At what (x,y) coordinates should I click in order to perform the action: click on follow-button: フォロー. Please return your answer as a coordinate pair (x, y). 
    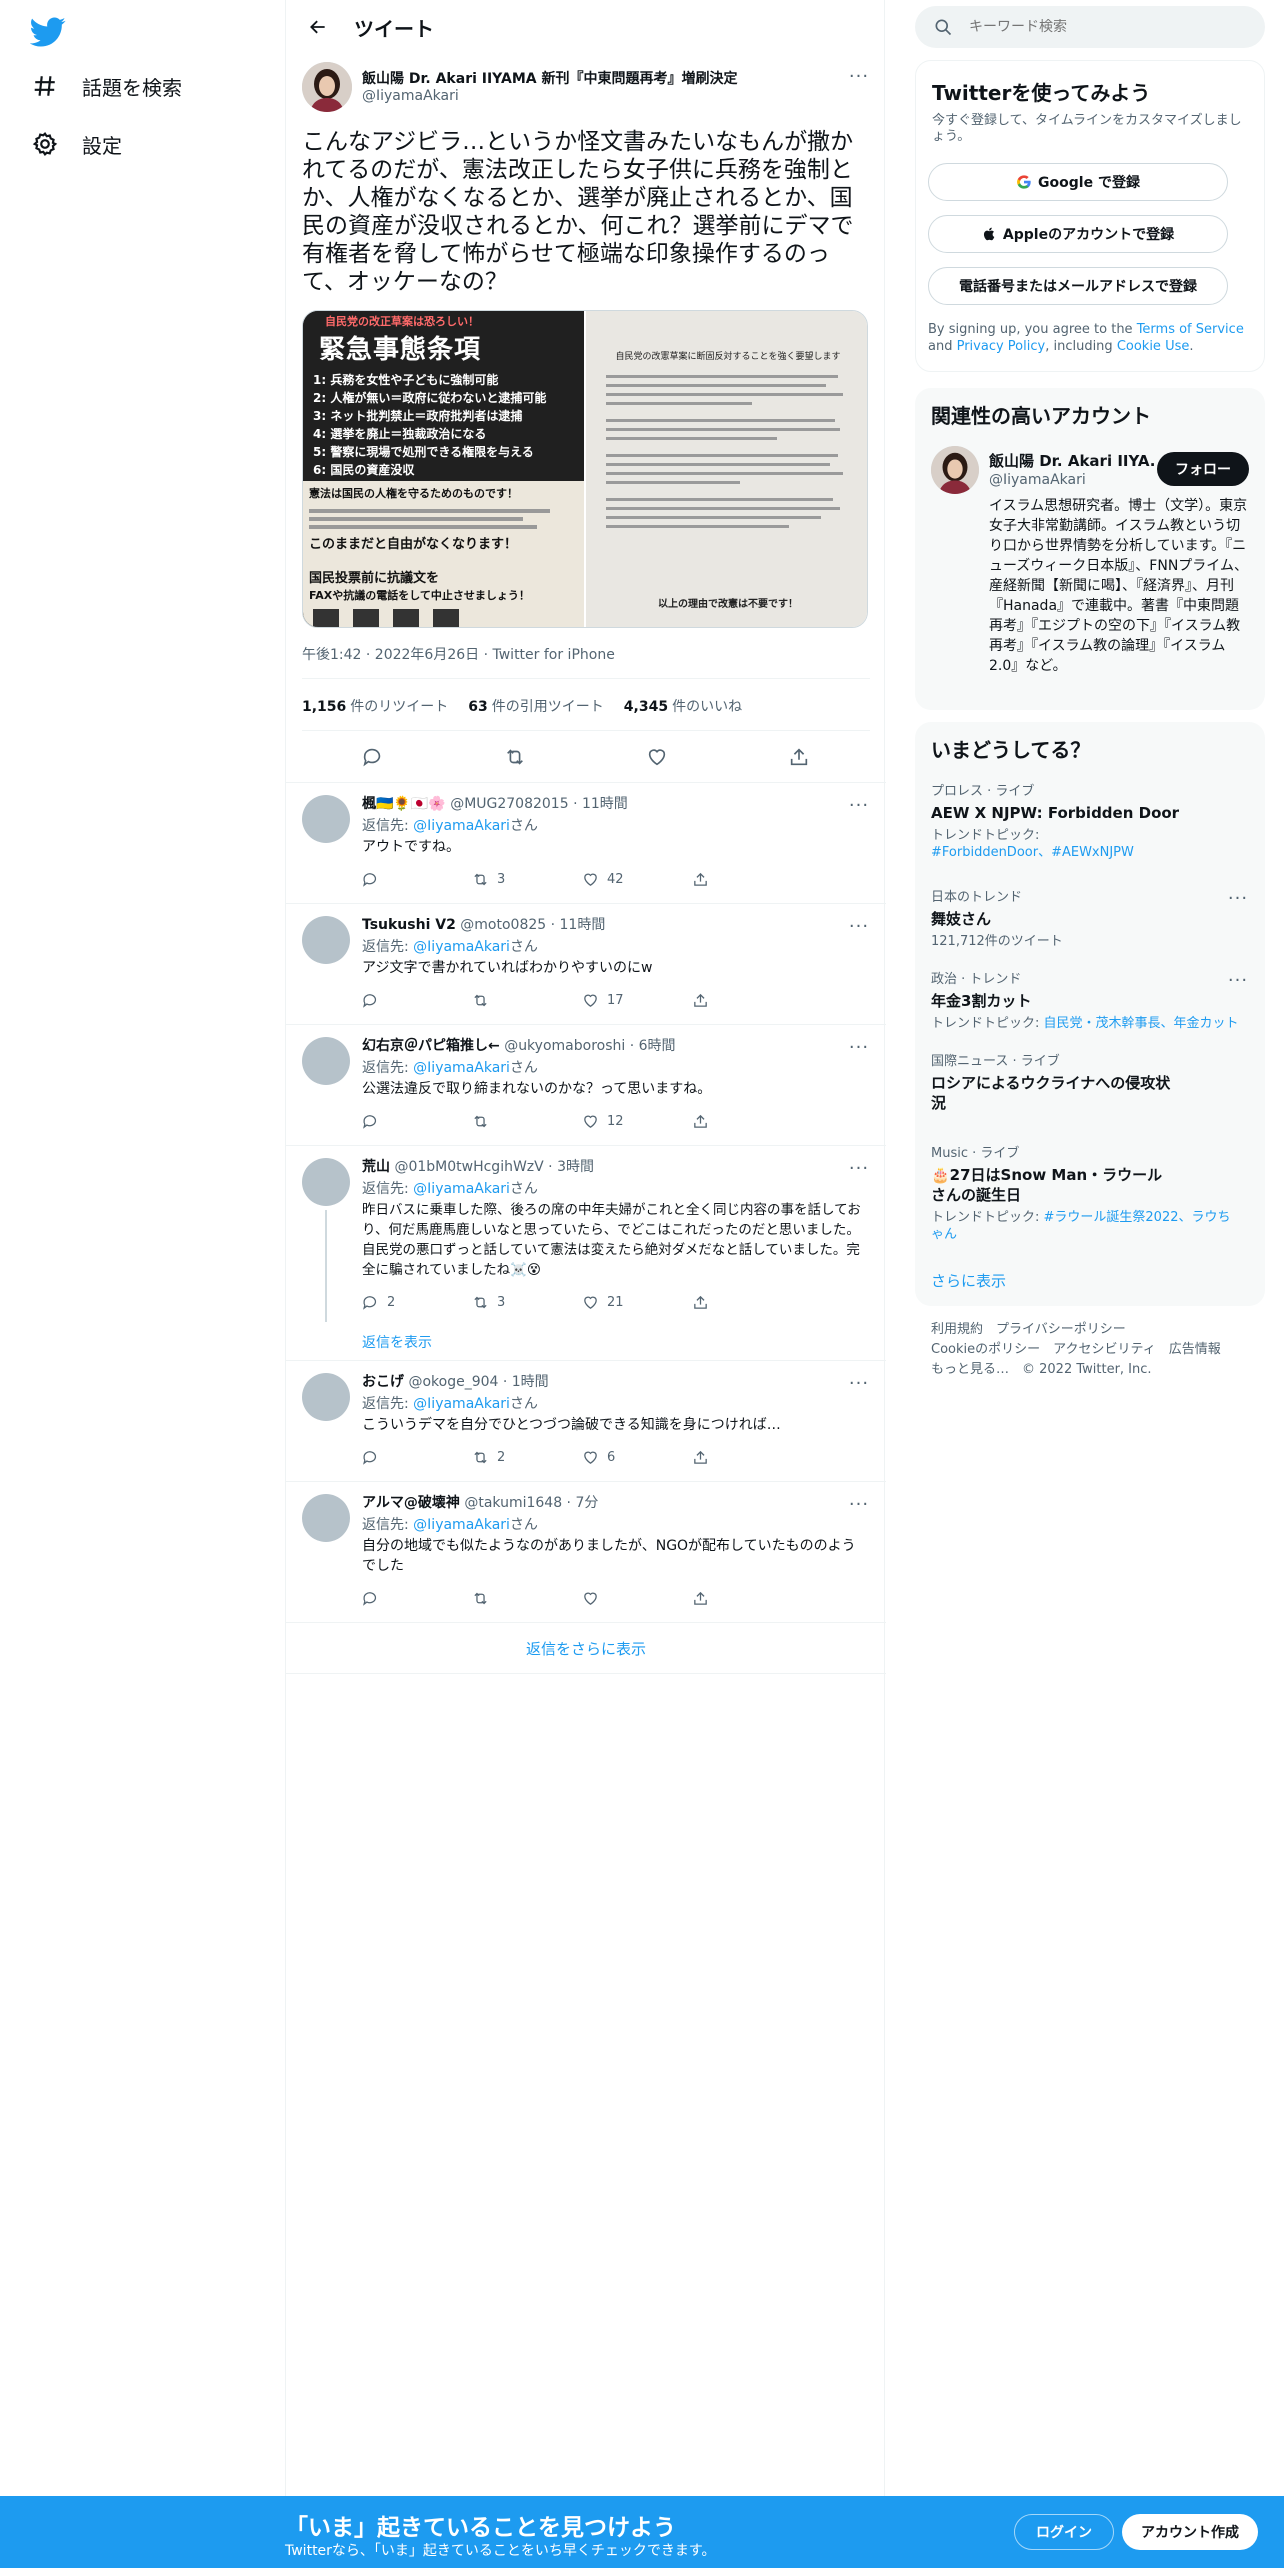
    Looking at the image, I should click on (1203, 469).